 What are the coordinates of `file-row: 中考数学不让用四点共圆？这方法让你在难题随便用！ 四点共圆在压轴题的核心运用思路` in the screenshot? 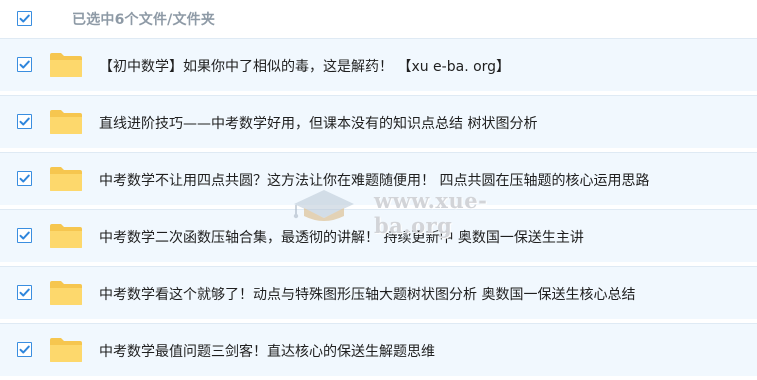 It's located at (378, 178).